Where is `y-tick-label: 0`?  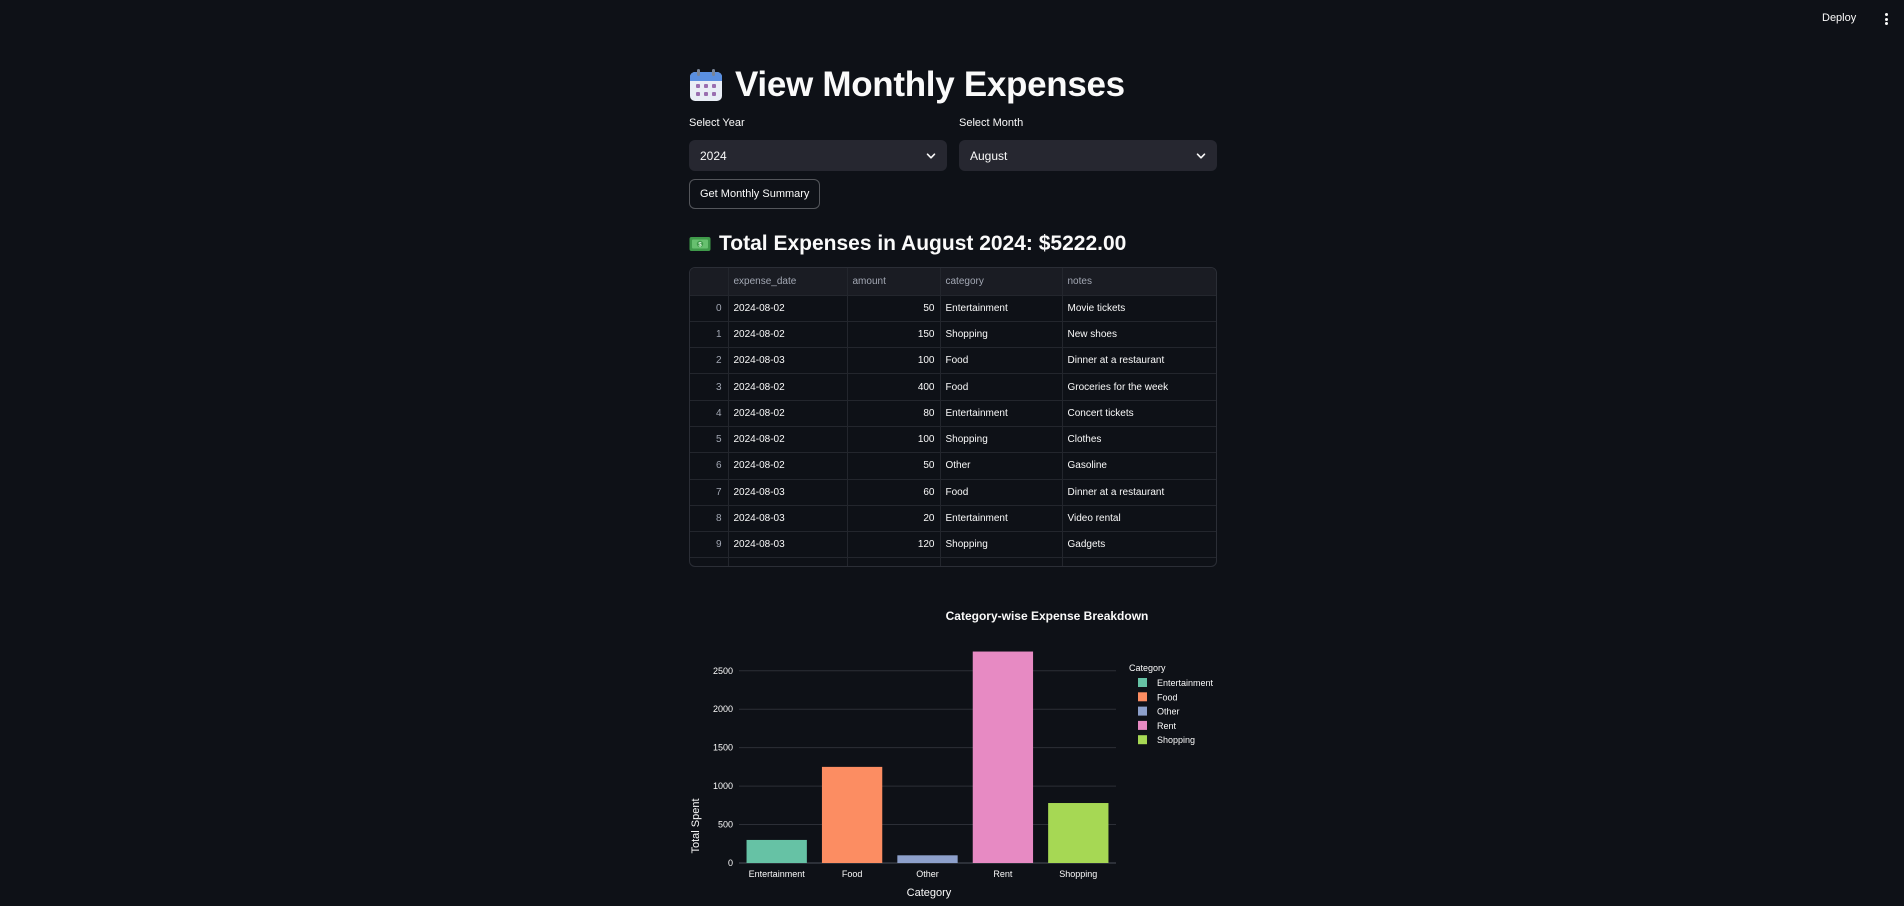
y-tick-label: 0 is located at coordinates (730, 863).